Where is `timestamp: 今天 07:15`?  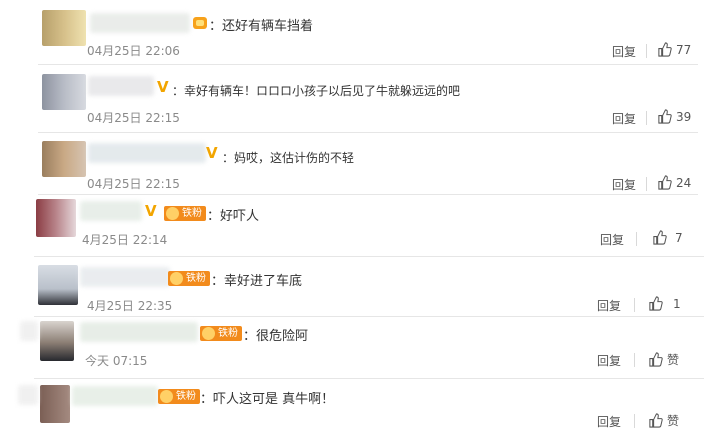
timestamp: 今天 07:15 is located at coordinates (116, 361).